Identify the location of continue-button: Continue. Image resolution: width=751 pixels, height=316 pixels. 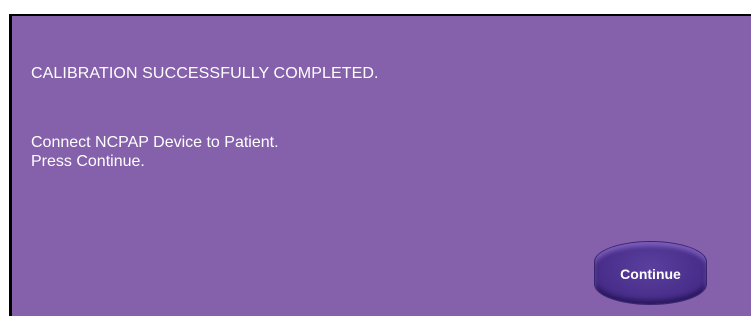
(650, 273).